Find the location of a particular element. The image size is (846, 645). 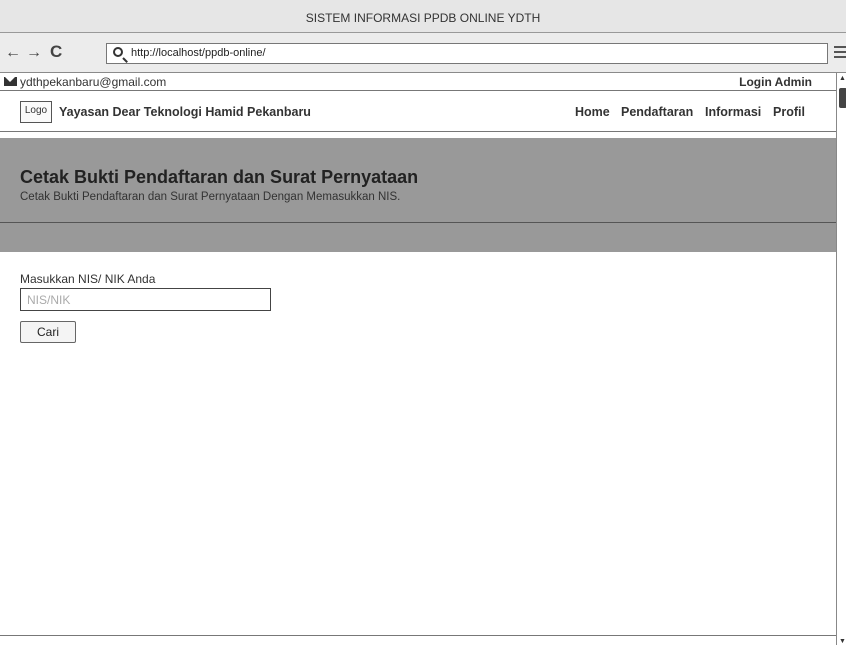

forward-arrow-icon: → is located at coordinates (34, 53).